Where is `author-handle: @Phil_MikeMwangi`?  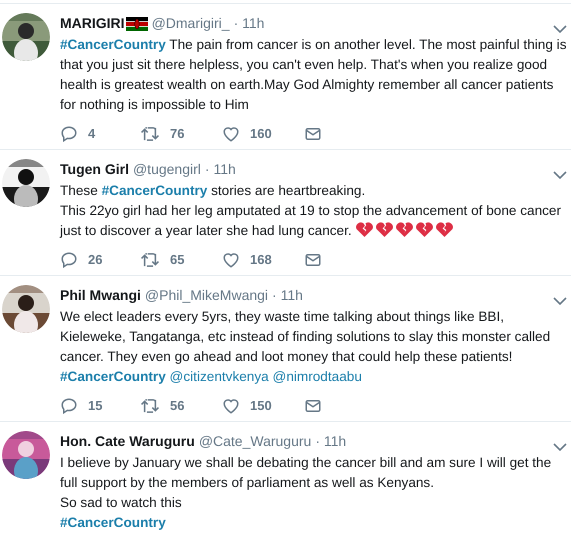
author-handle: @Phil_MikeMwangi is located at coordinates (206, 295).